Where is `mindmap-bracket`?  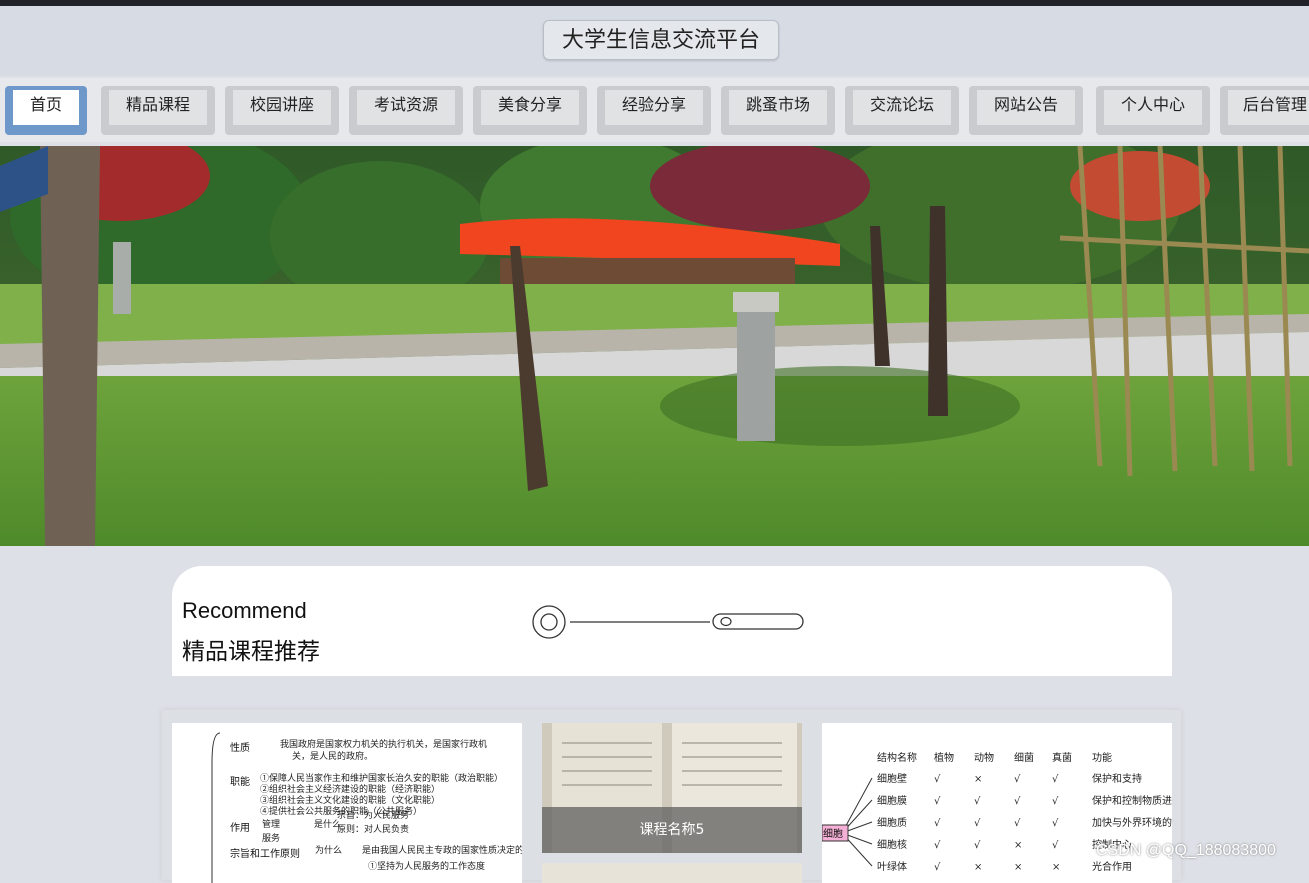 mindmap-bracket is located at coordinates (216, 807).